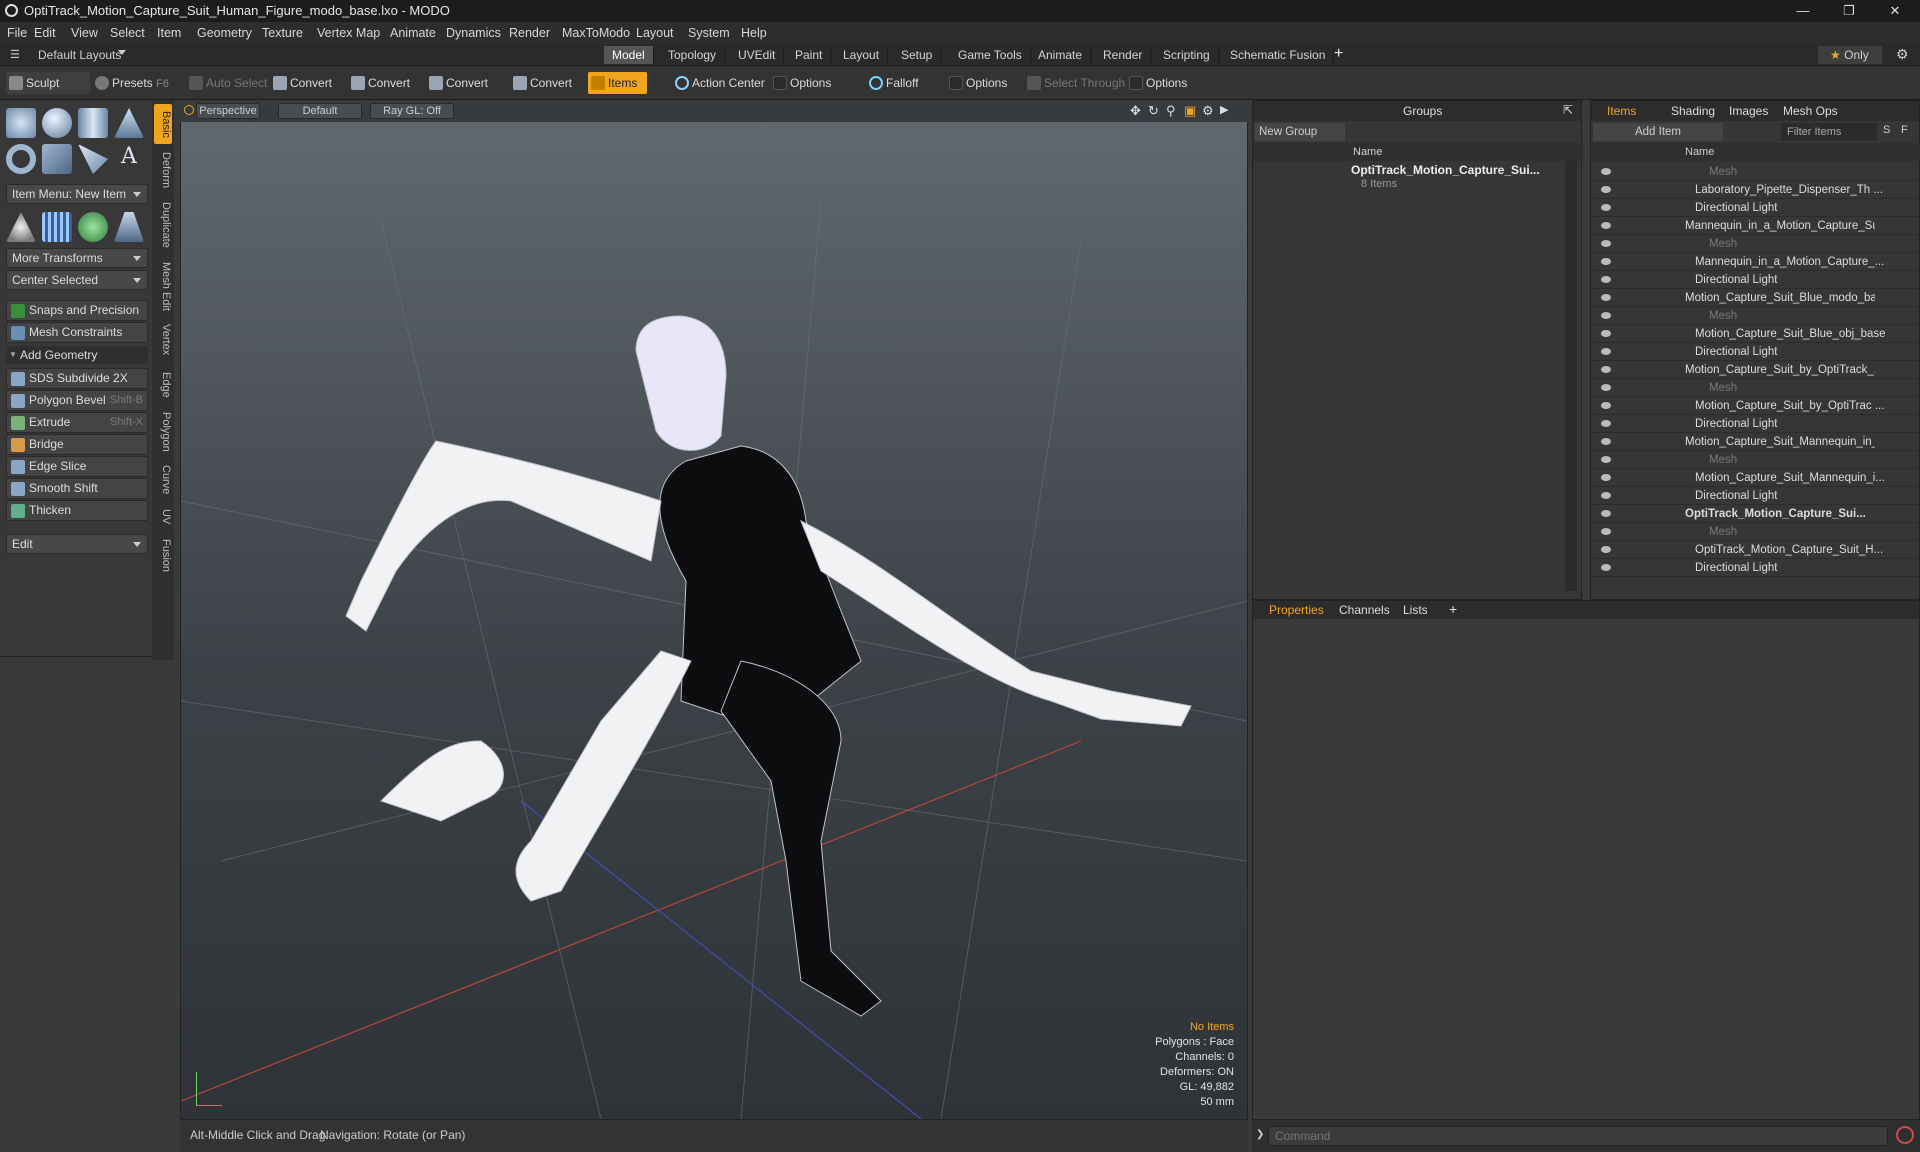 The width and height of the screenshot is (1920, 1152). Describe the element at coordinates (21, 159) in the screenshot. I see `torus-primitive-icon` at that location.